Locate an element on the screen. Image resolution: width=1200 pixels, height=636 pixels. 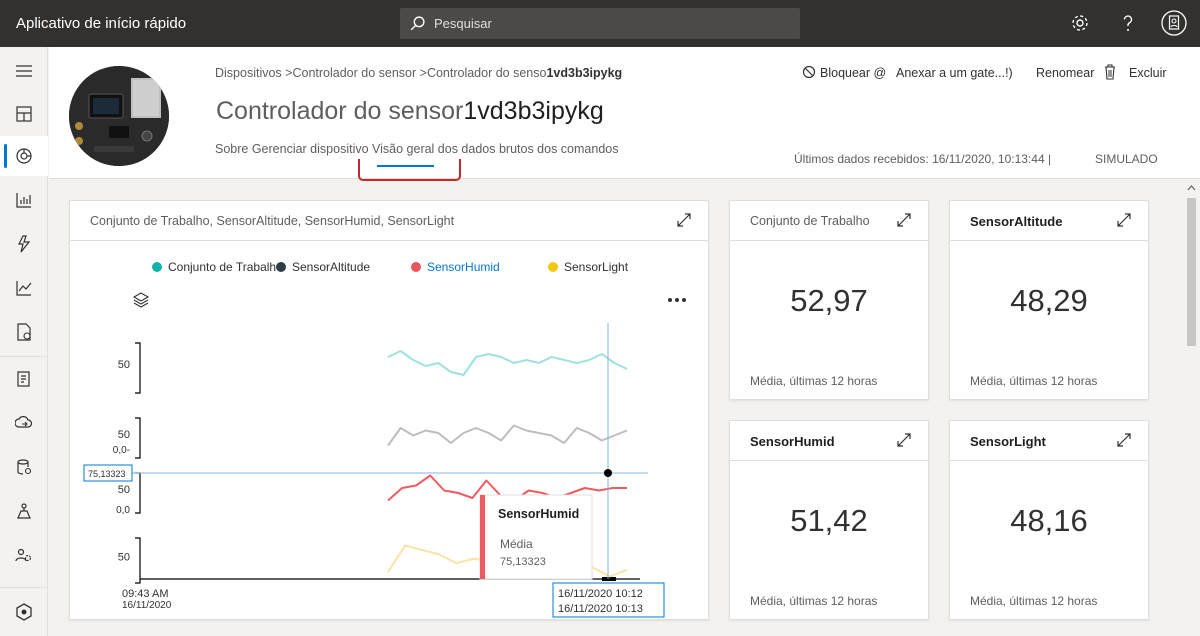
kpi-title: SensorLight is located at coordinates (1008, 441).